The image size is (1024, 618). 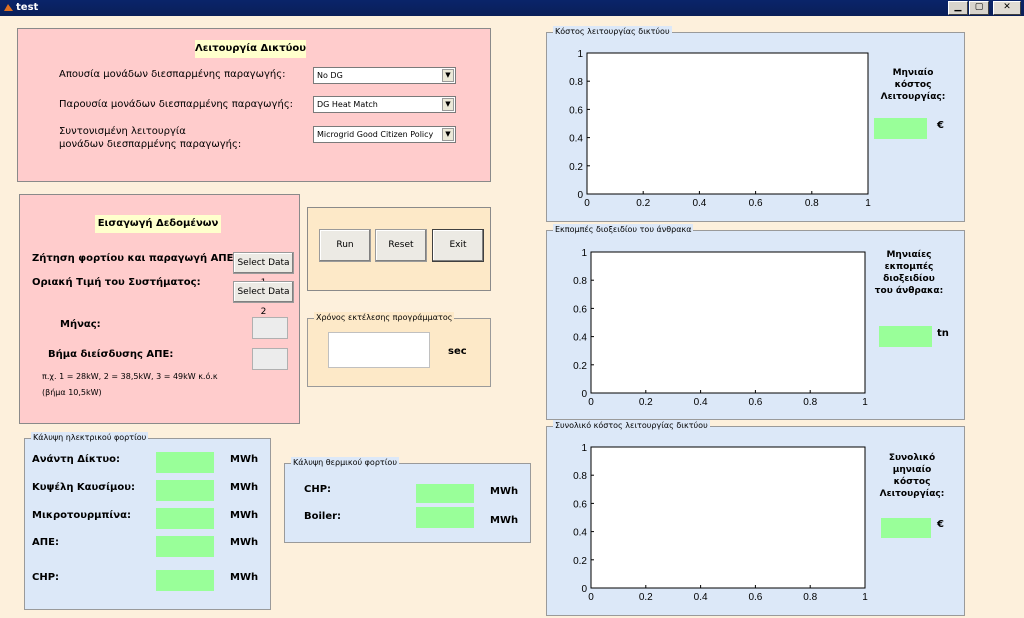 What do you see at coordinates (158, 224) in the screenshot?
I see `input-panel-title: Εισαγωγή Δεδομένων` at bounding box center [158, 224].